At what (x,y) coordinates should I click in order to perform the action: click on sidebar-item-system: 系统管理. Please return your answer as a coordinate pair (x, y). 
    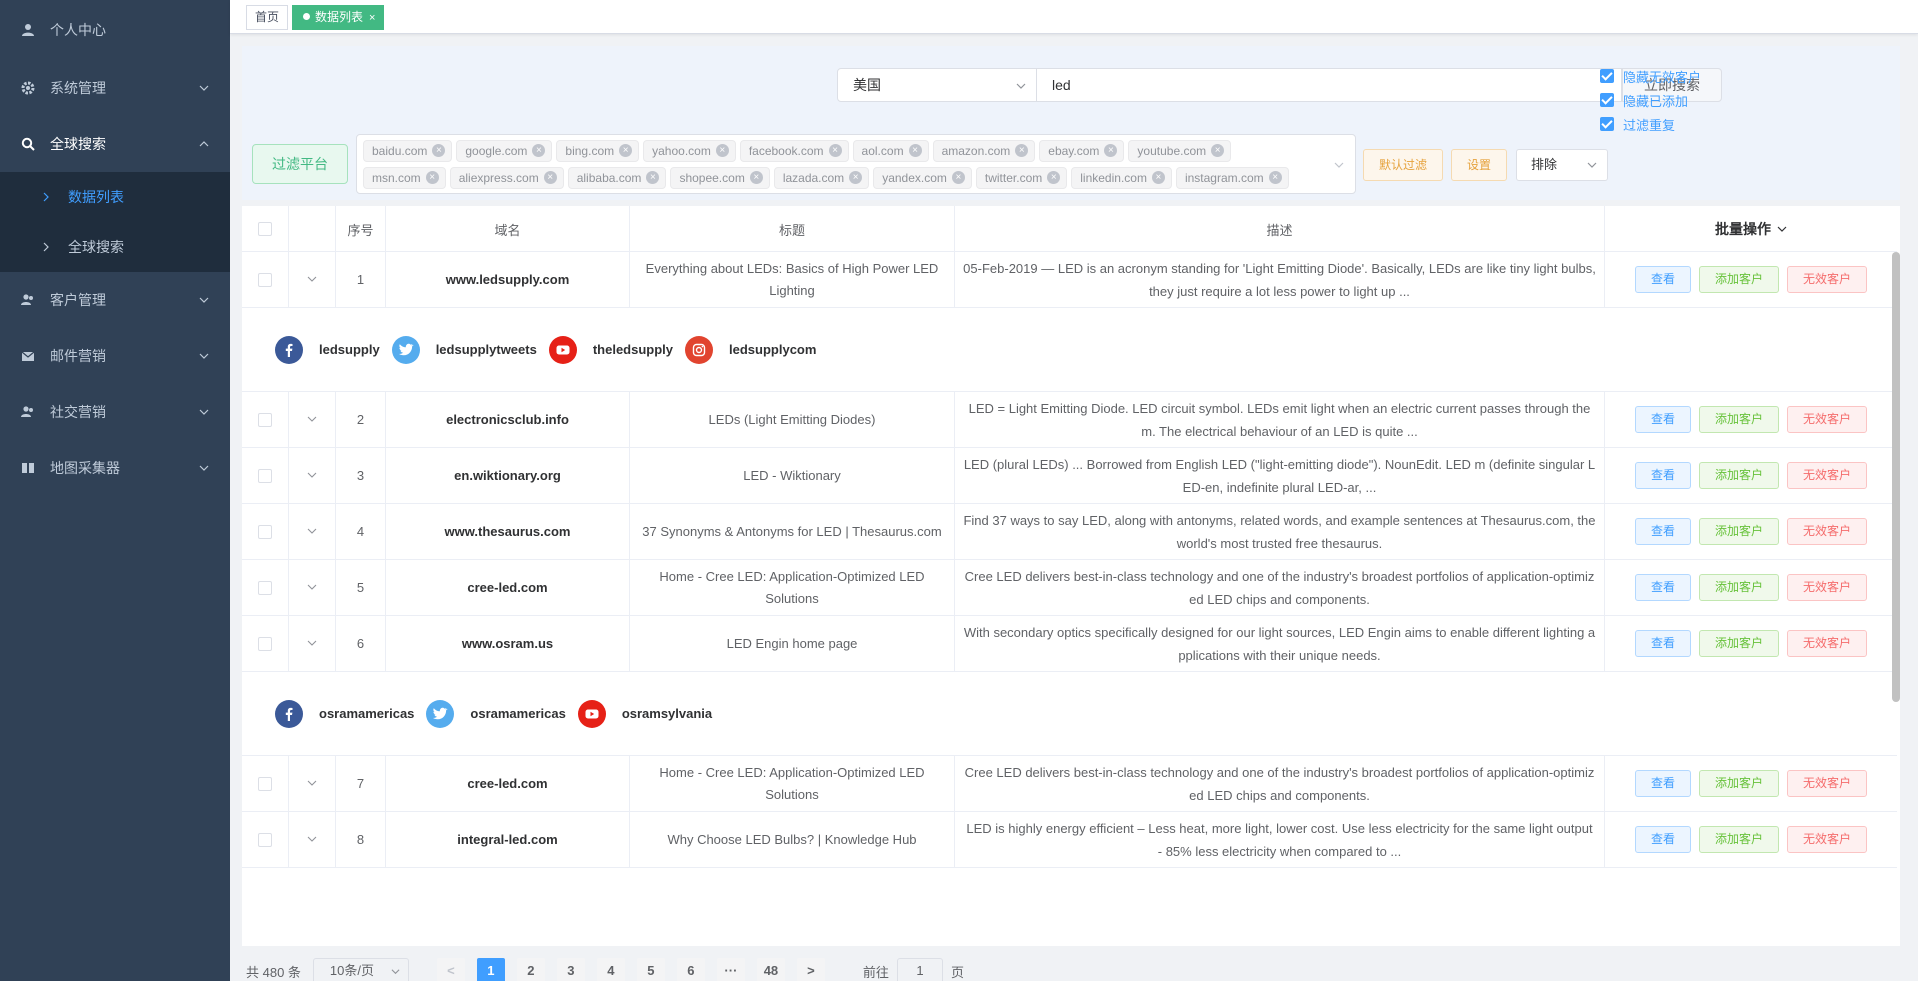
    Looking at the image, I should click on (115, 88).